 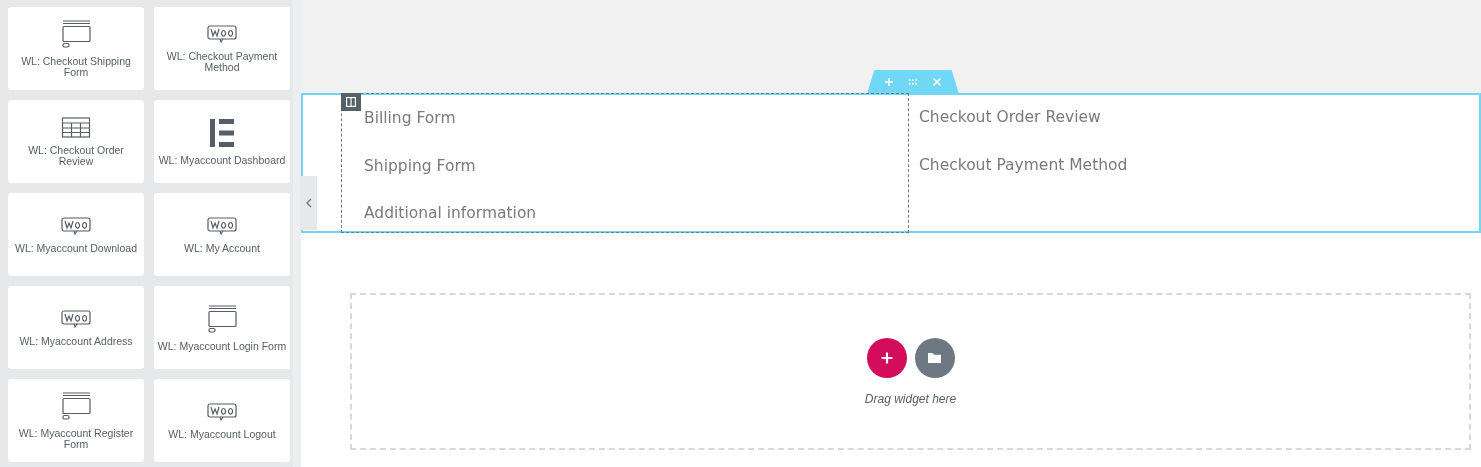 I want to click on widget-card: WL: Myaccount Logout, so click(x=222, y=420).